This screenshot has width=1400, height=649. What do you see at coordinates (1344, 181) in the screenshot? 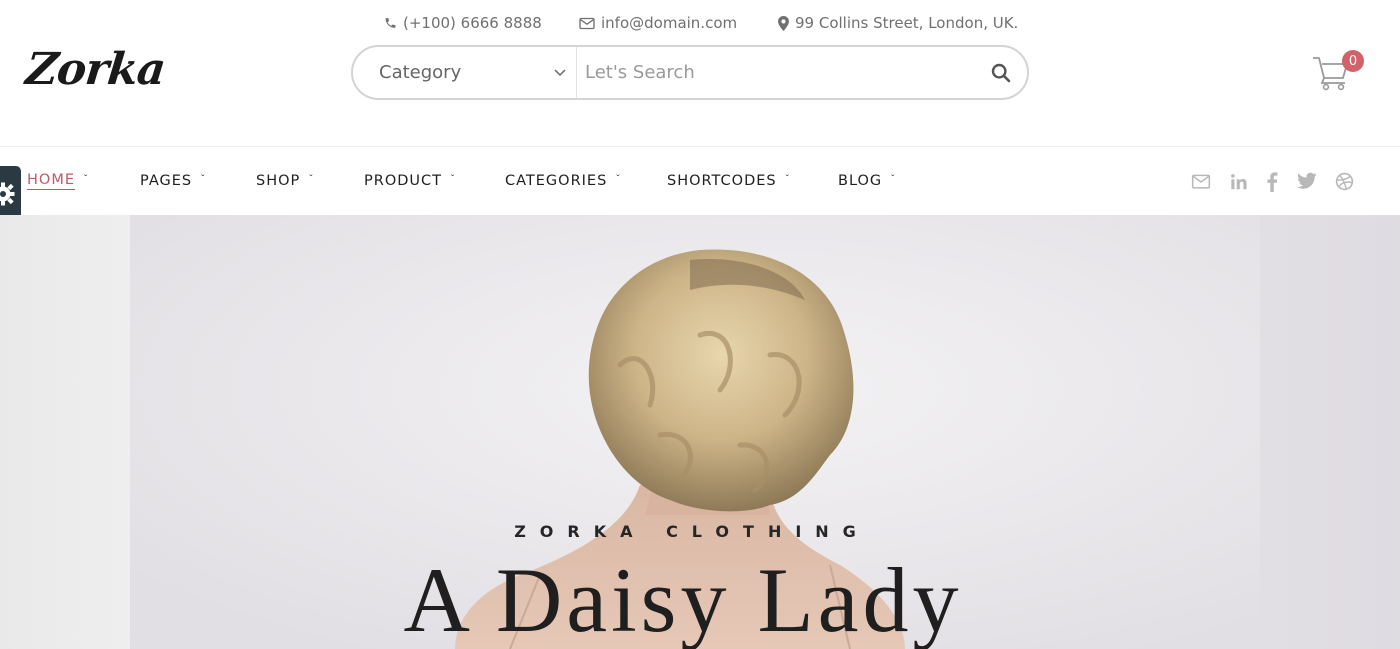
I see `dribbble-icon` at bounding box center [1344, 181].